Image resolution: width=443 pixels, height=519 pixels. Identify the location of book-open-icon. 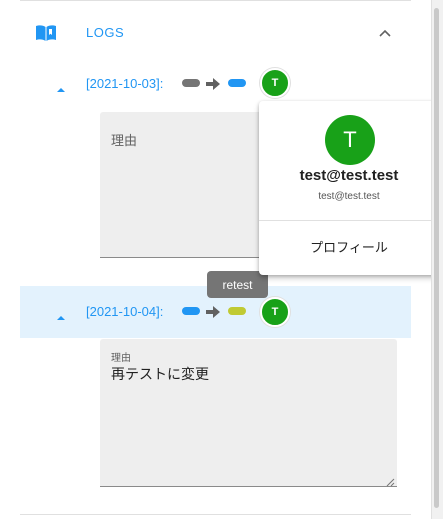
(46, 33).